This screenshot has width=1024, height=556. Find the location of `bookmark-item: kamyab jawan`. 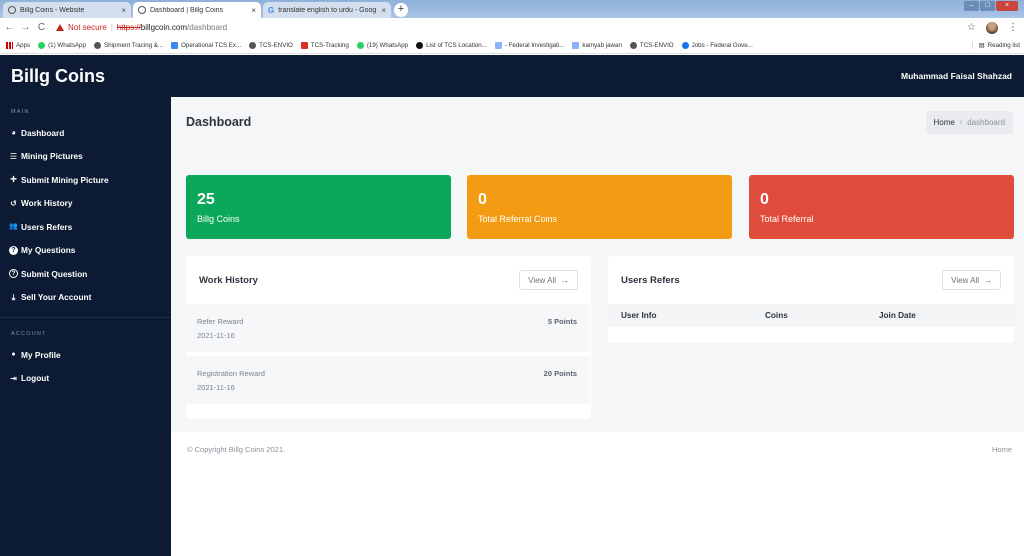

bookmark-item: kamyab jawan is located at coordinates (597, 45).